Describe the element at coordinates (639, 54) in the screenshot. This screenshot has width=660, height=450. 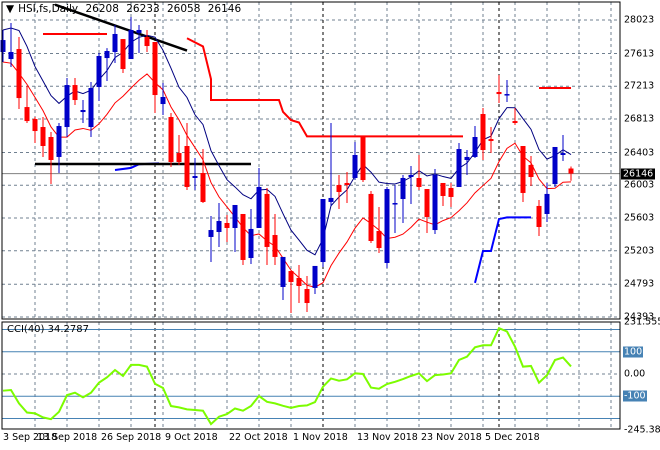
I see `price-tick-label: 27613` at that location.